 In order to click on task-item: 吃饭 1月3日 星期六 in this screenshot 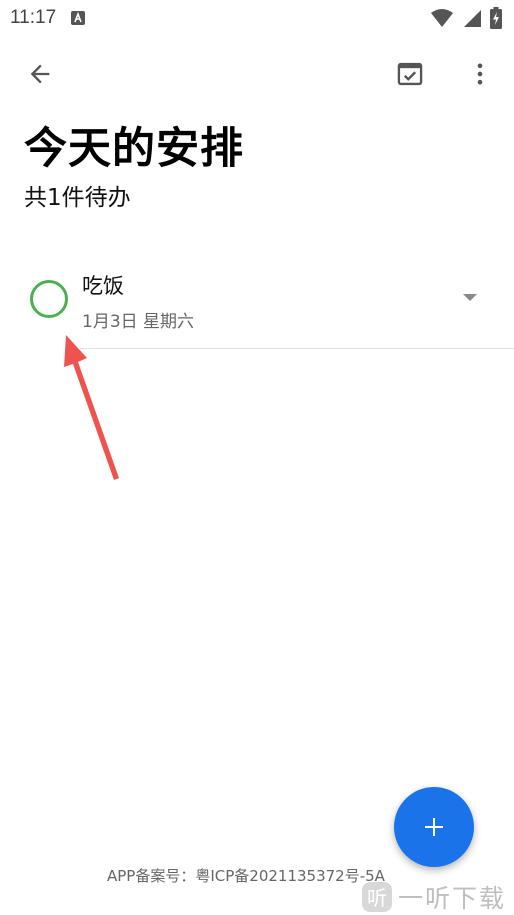, I will do `click(257, 302)`.